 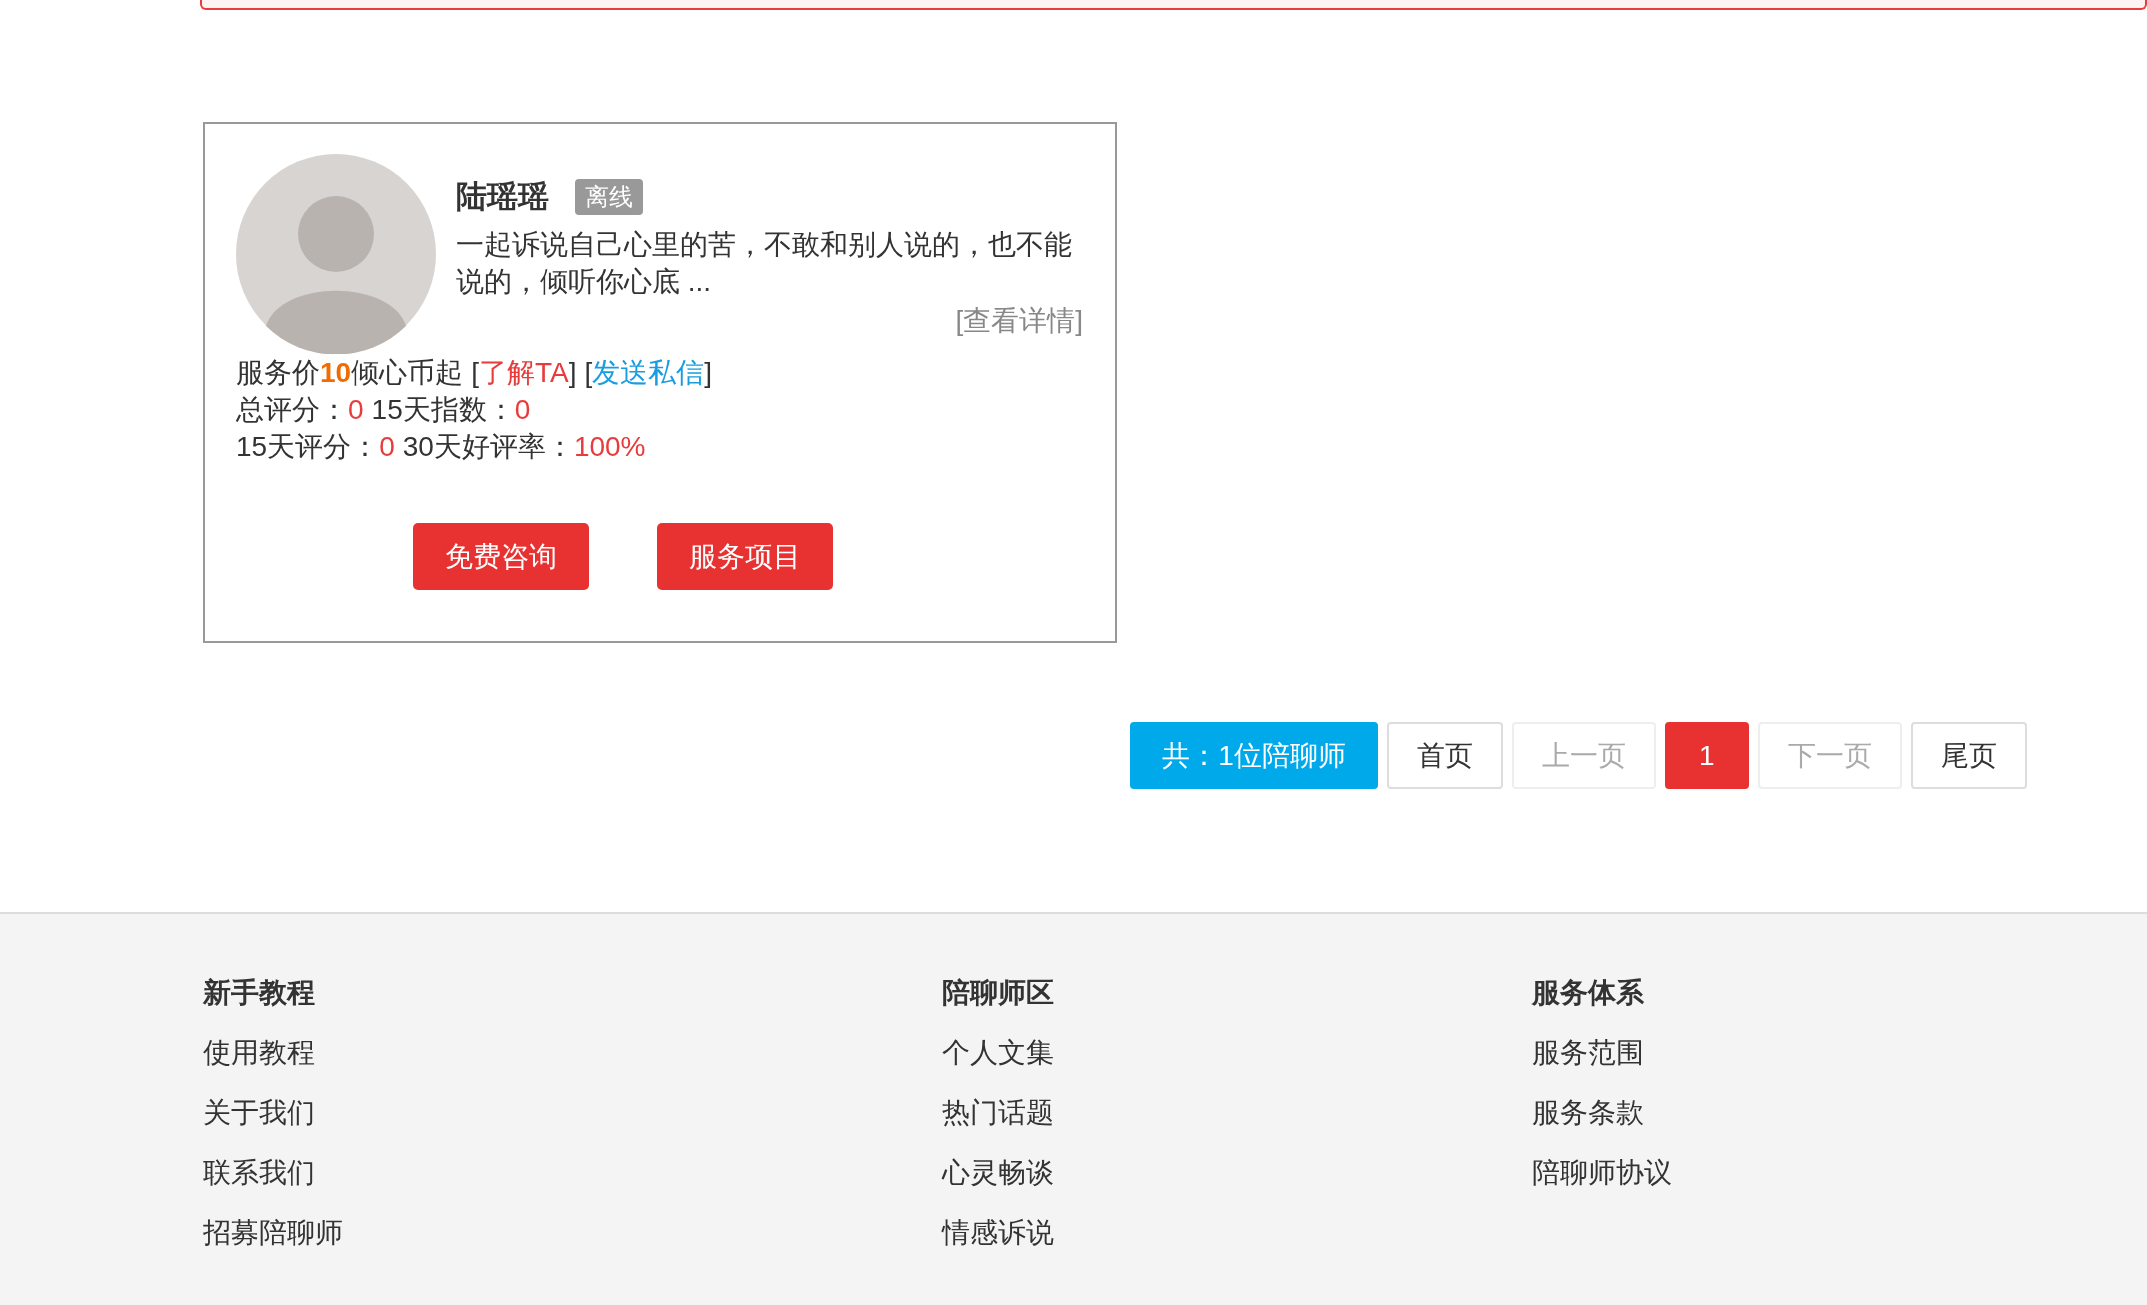 I want to click on footer-link: 陪聊师协议, so click(x=1602, y=1173).